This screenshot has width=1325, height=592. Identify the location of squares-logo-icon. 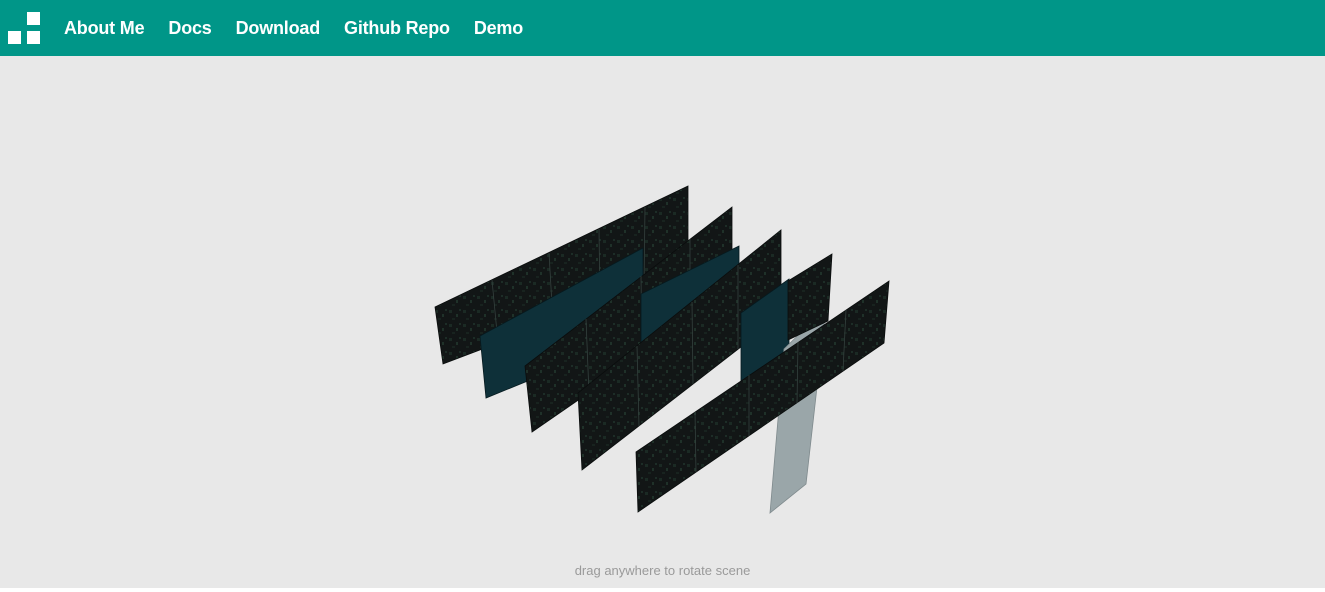
(24, 28).